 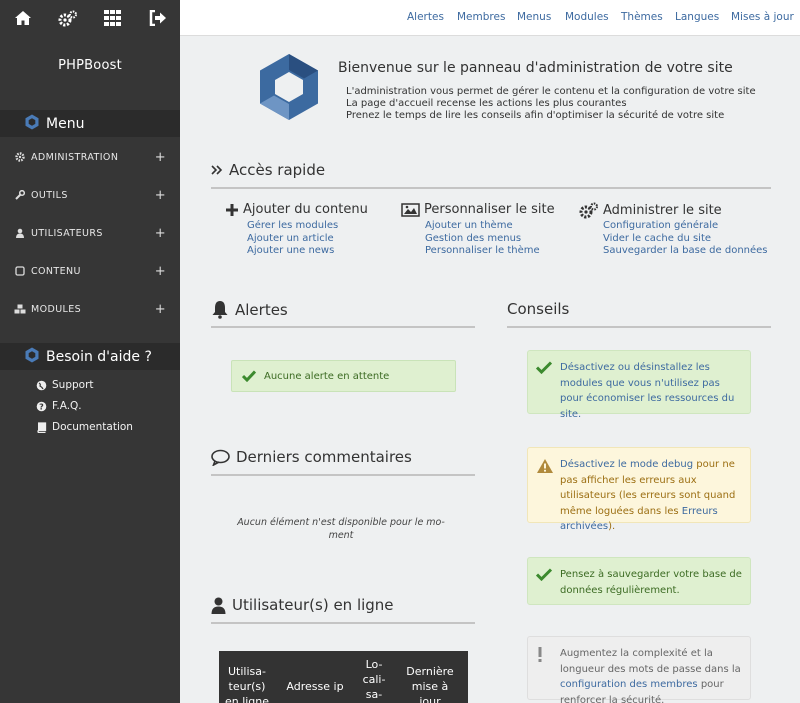 I want to click on quick-link: Sauvegarder la base de données, so click(x=685, y=250).